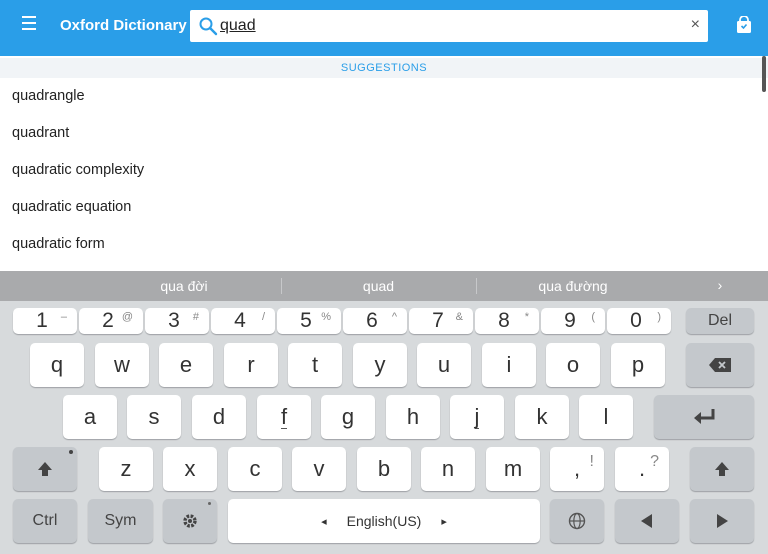 Image resolution: width=768 pixels, height=554 pixels. What do you see at coordinates (384, 68) in the screenshot?
I see `suggestions-header: SUGGESTIONS` at bounding box center [384, 68].